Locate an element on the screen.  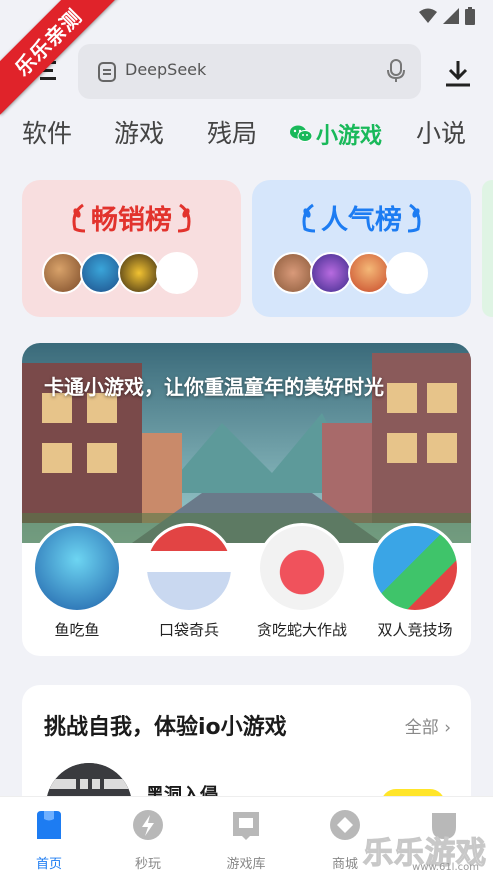
view-all-link: 全部 › is located at coordinates (428, 725).